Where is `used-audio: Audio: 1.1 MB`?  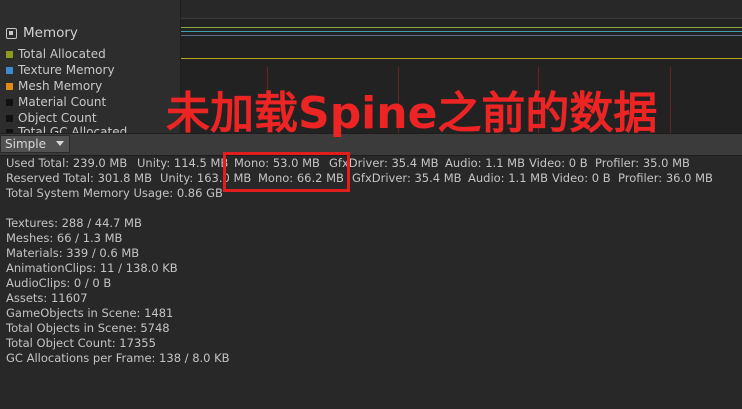
used-audio: Audio: 1.1 MB is located at coordinates (485, 163).